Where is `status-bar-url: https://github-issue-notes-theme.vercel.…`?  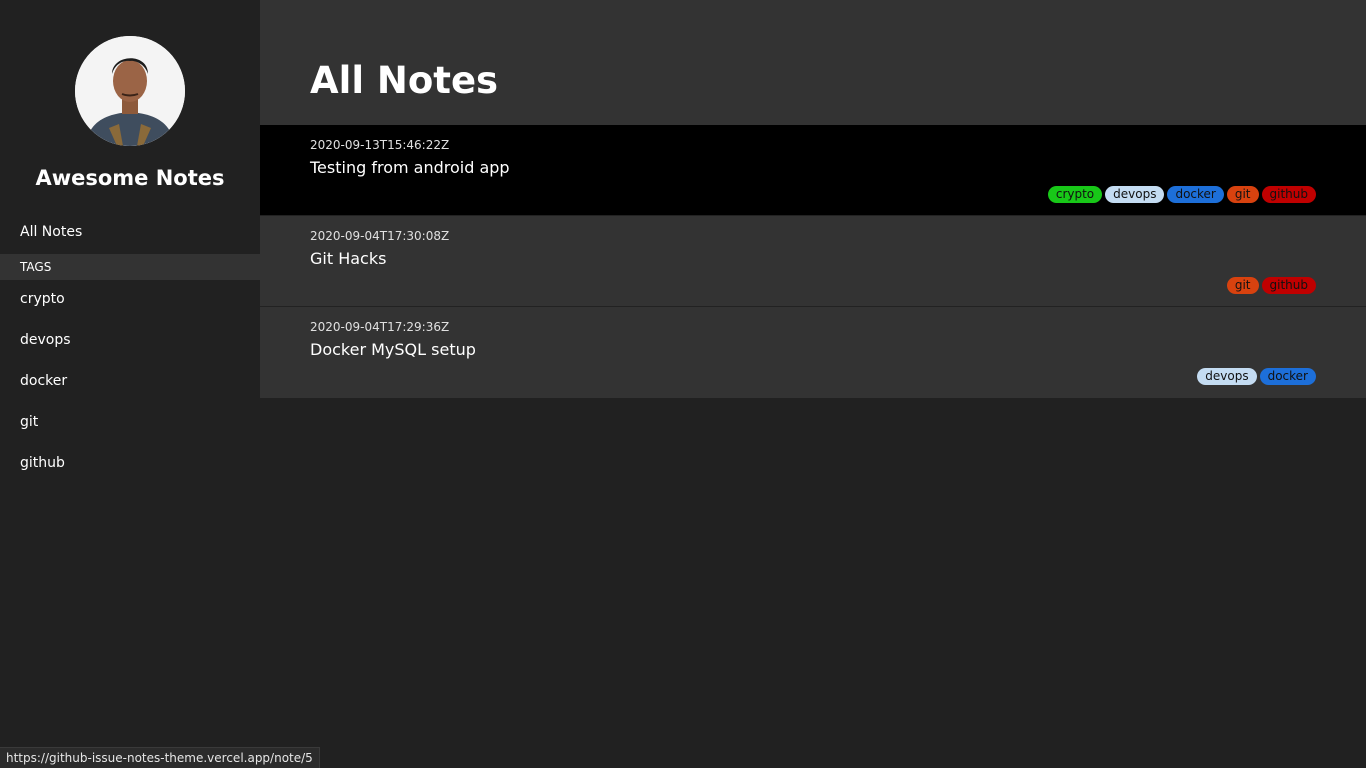 status-bar-url: https://github-issue-notes-theme.vercel.… is located at coordinates (160, 757).